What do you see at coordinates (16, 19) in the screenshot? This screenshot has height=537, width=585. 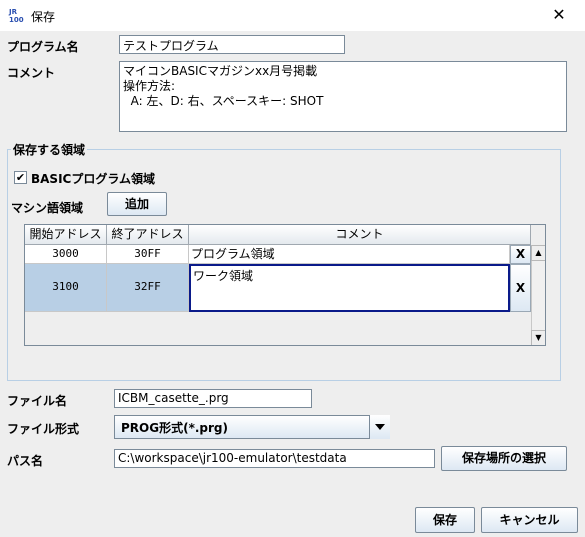 I see `svg-text: 100` at bounding box center [16, 19].